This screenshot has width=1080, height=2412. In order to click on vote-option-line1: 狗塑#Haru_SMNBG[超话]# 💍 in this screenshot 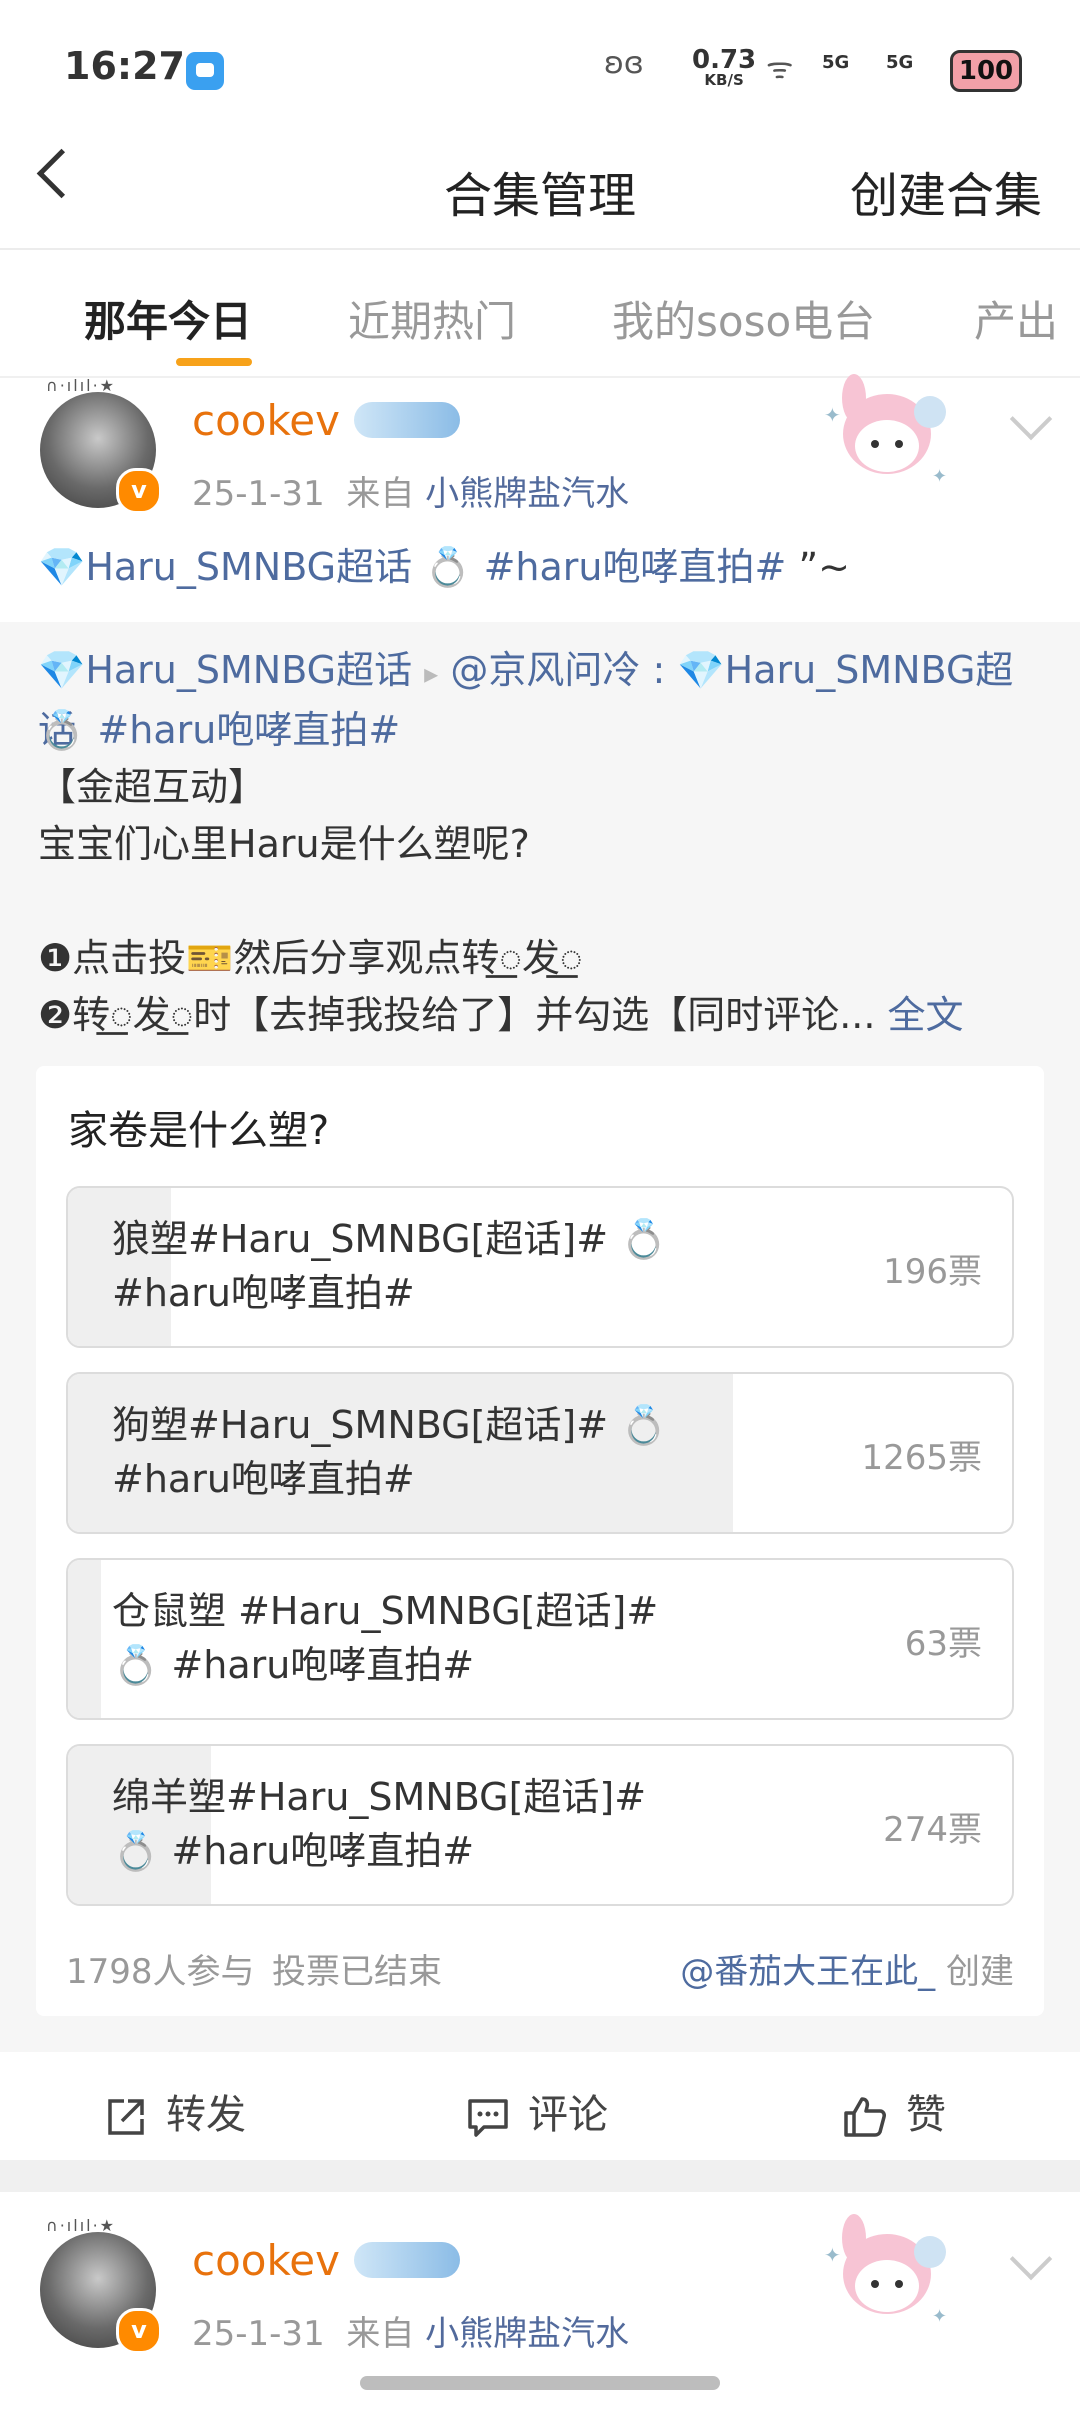, I will do `click(390, 1425)`.